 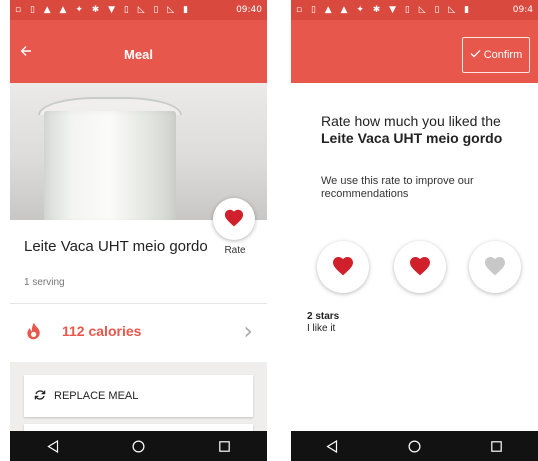 I want to click on divider, so click(x=138, y=303).